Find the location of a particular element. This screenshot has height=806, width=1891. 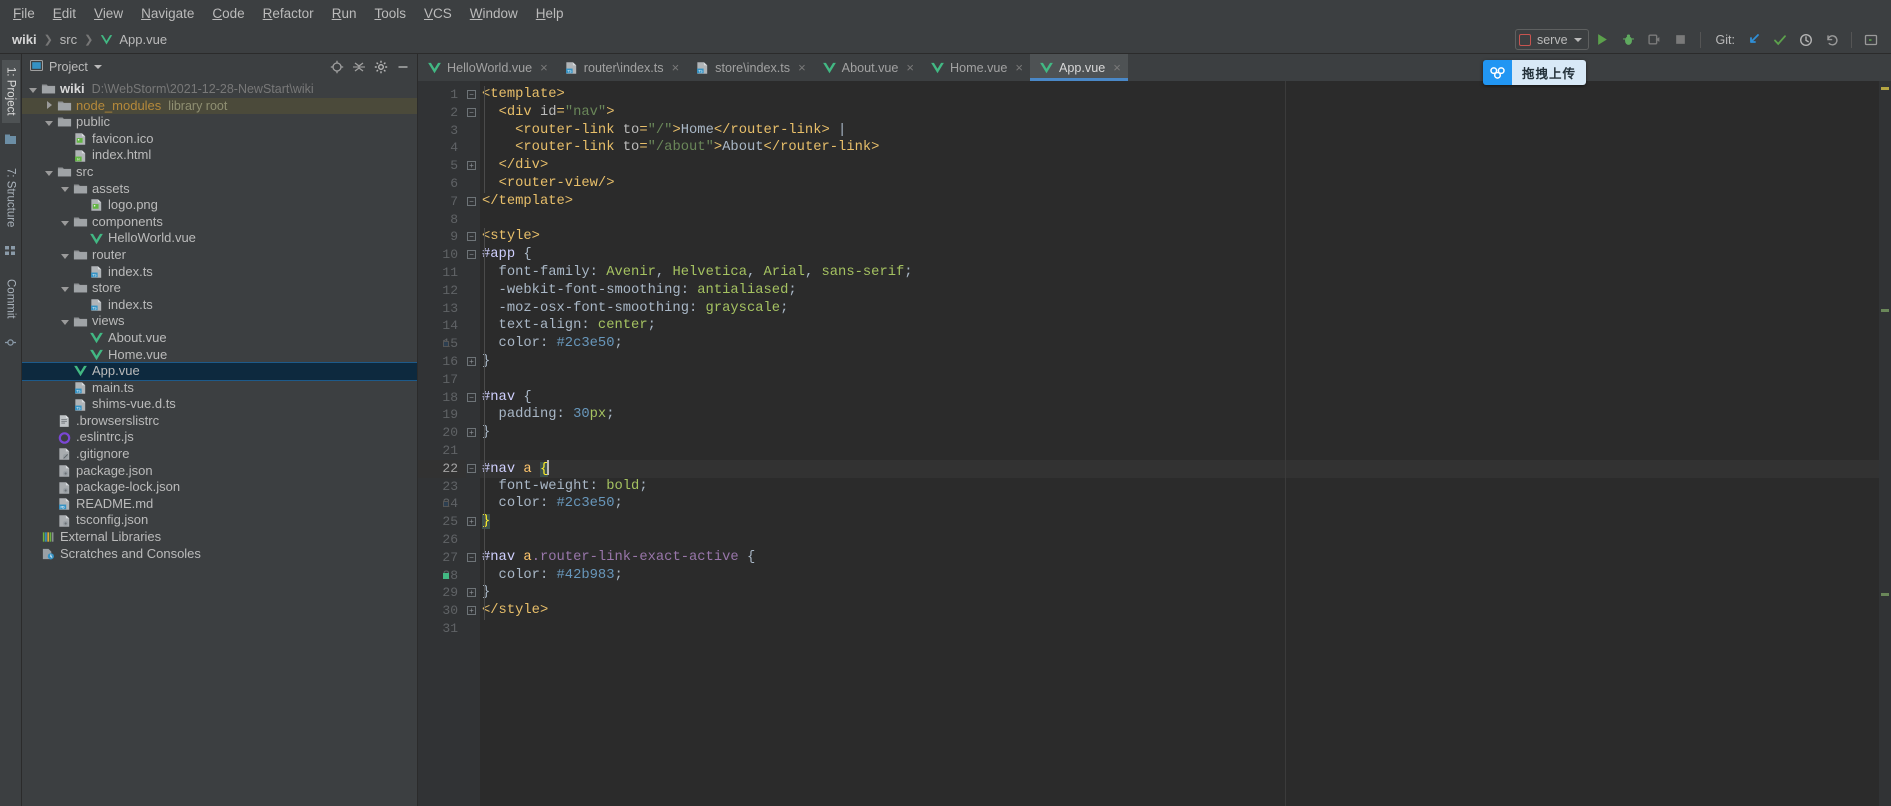

tree-item-readme-md: MD README.md is located at coordinates (219, 504).